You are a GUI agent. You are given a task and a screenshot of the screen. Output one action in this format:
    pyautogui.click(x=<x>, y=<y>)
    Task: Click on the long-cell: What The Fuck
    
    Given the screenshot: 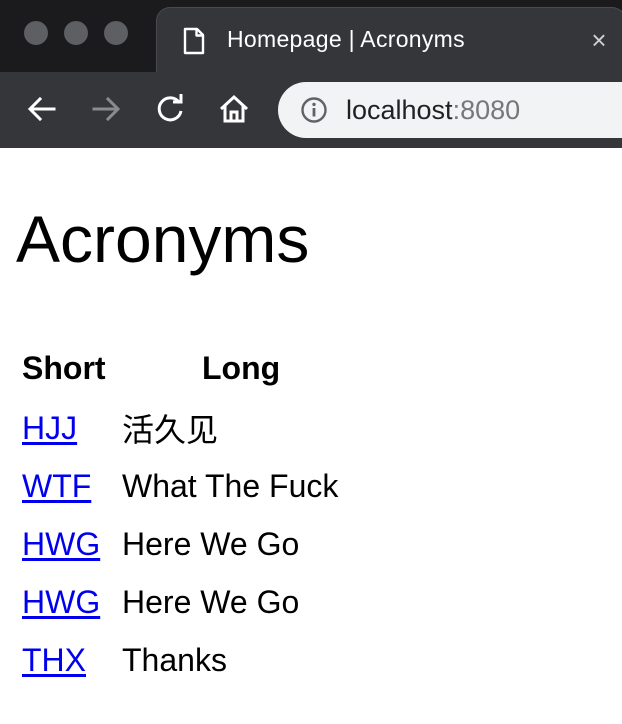 What is the action you would take?
    pyautogui.click(x=230, y=485)
    